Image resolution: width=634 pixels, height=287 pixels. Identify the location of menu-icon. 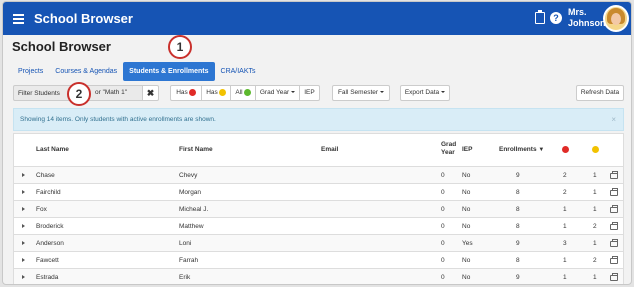
(18, 20).